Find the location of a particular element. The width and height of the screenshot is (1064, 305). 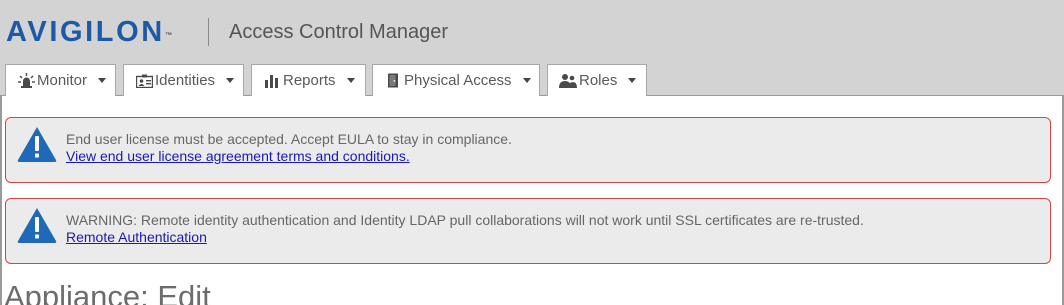

avigilon-logo: AVIGILON™ is located at coordinates (89, 32).